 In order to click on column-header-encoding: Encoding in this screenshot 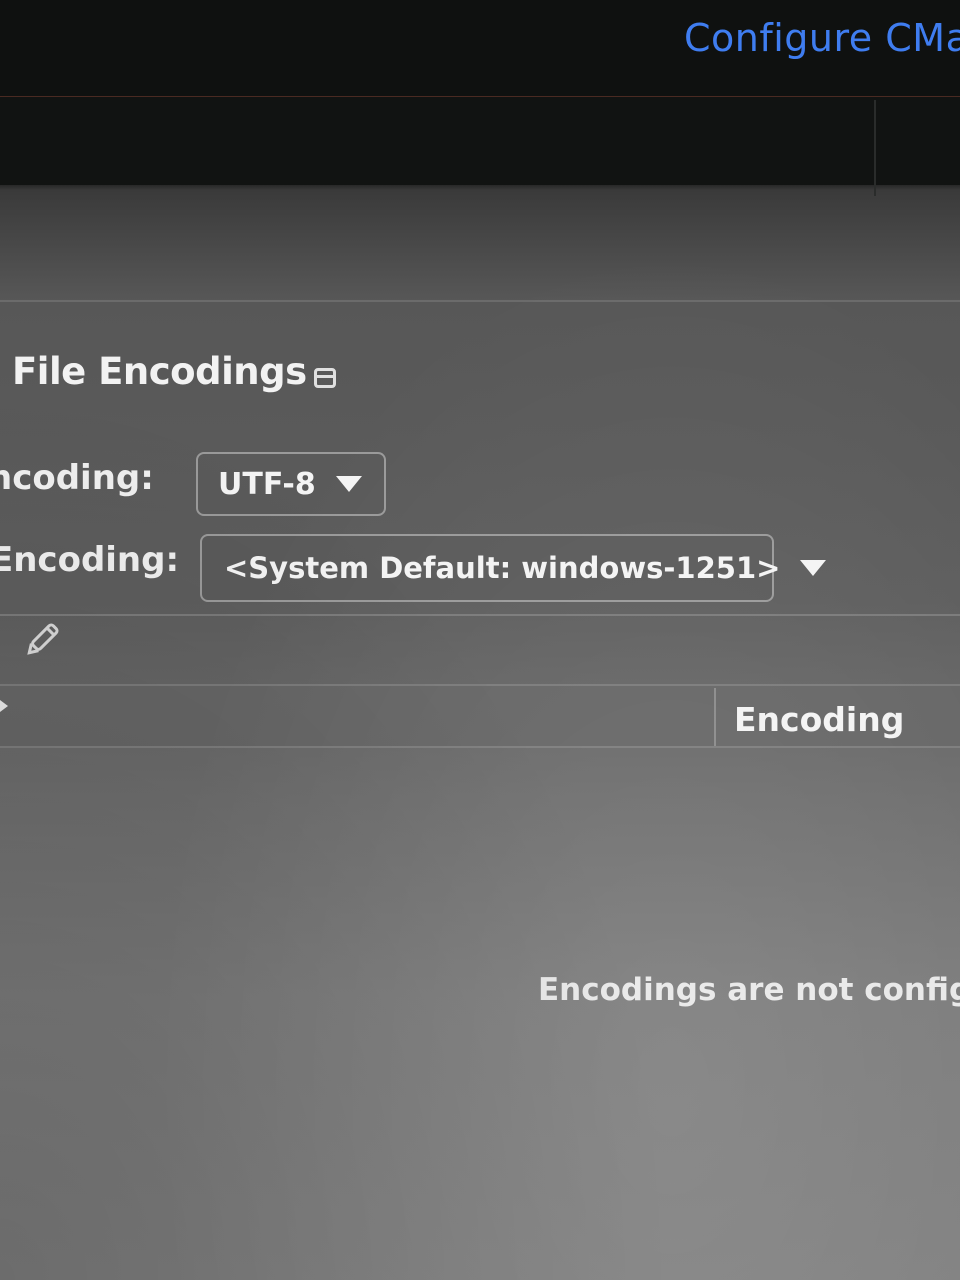, I will do `click(819, 719)`.